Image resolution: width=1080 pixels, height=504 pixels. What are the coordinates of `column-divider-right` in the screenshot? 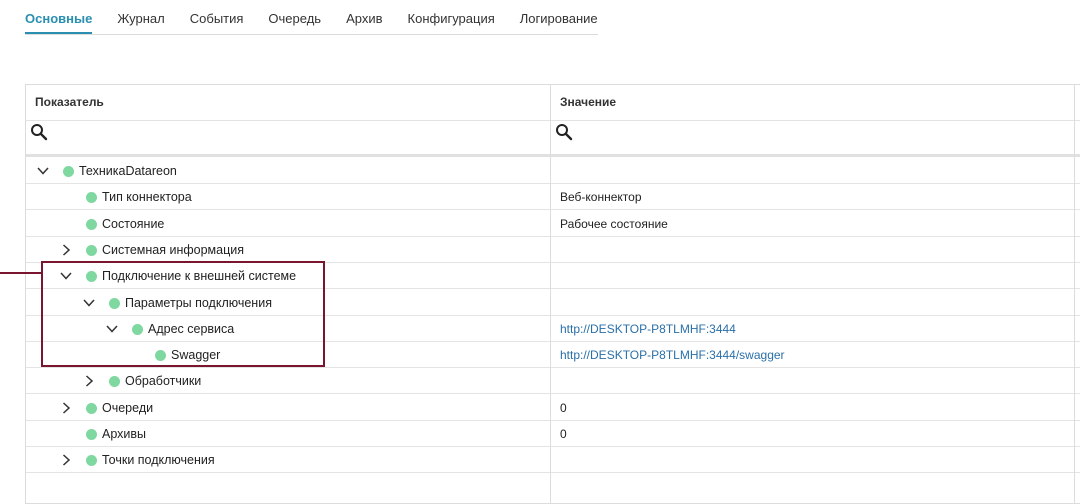 It's located at (1074, 294).